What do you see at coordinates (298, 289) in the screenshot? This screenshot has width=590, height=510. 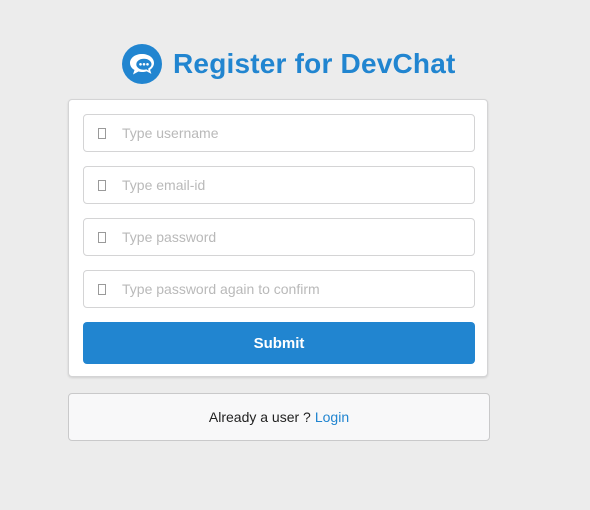 I see `confirm-password-input` at bounding box center [298, 289].